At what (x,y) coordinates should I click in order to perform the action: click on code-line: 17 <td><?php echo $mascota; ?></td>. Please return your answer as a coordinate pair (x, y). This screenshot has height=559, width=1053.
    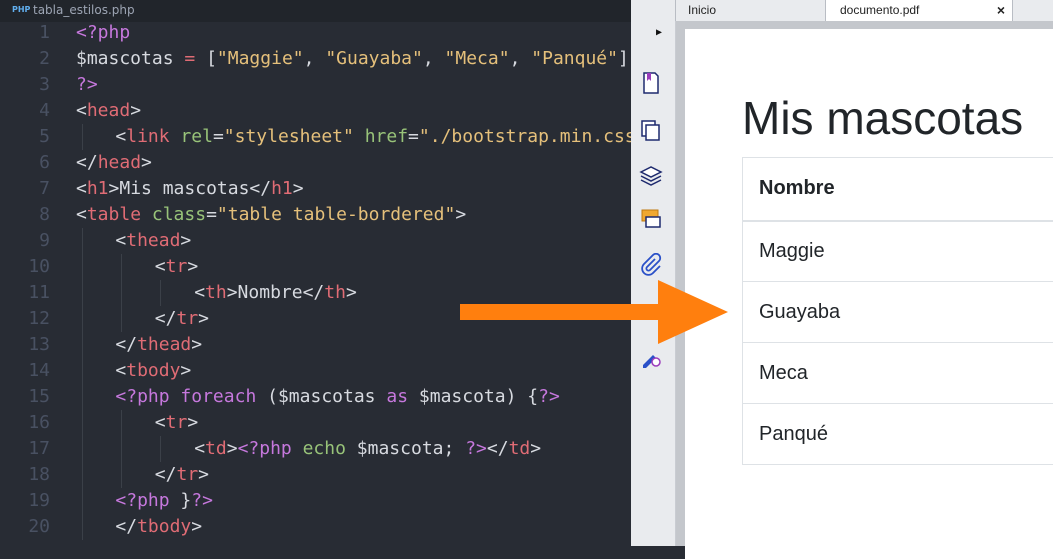
    Looking at the image, I should click on (315, 449).